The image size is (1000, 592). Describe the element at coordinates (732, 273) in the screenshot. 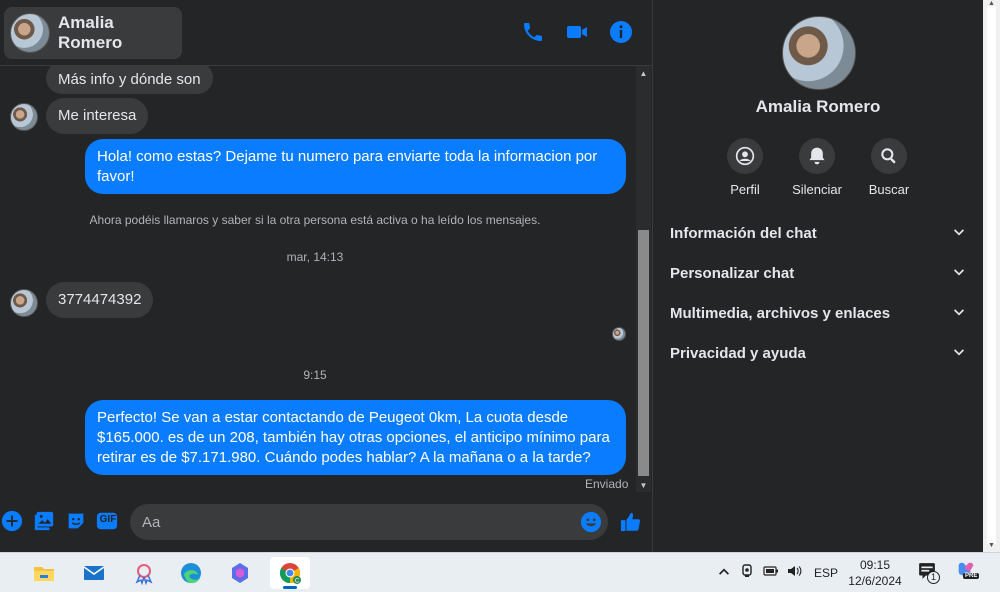

I see `section-label: Personalizar chat` at that location.